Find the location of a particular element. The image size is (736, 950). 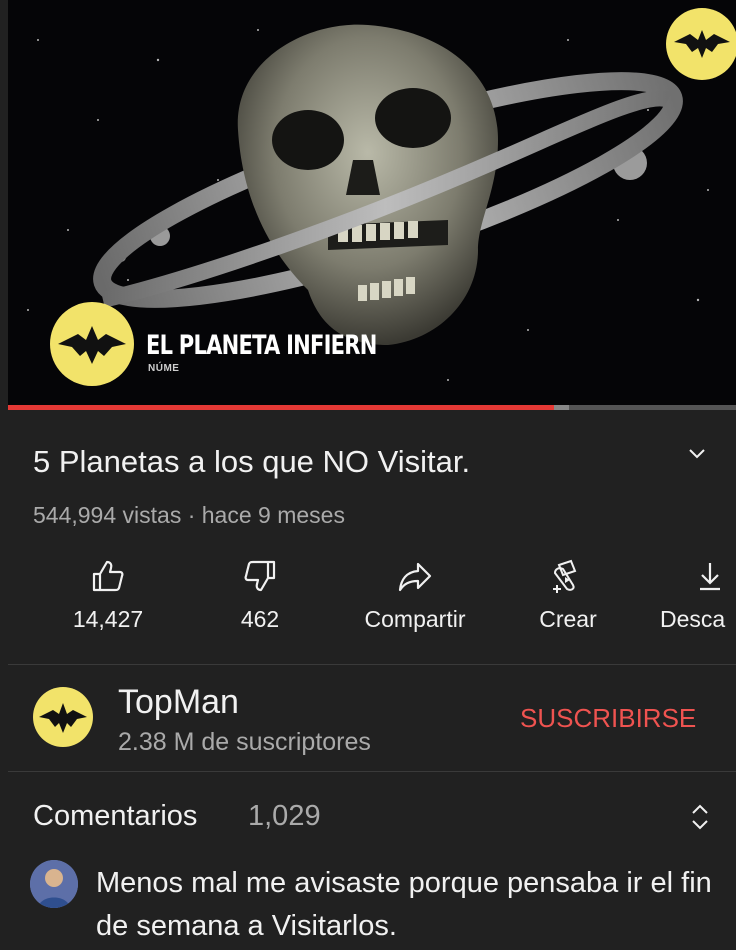

download-icon is located at coordinates (698, 576).